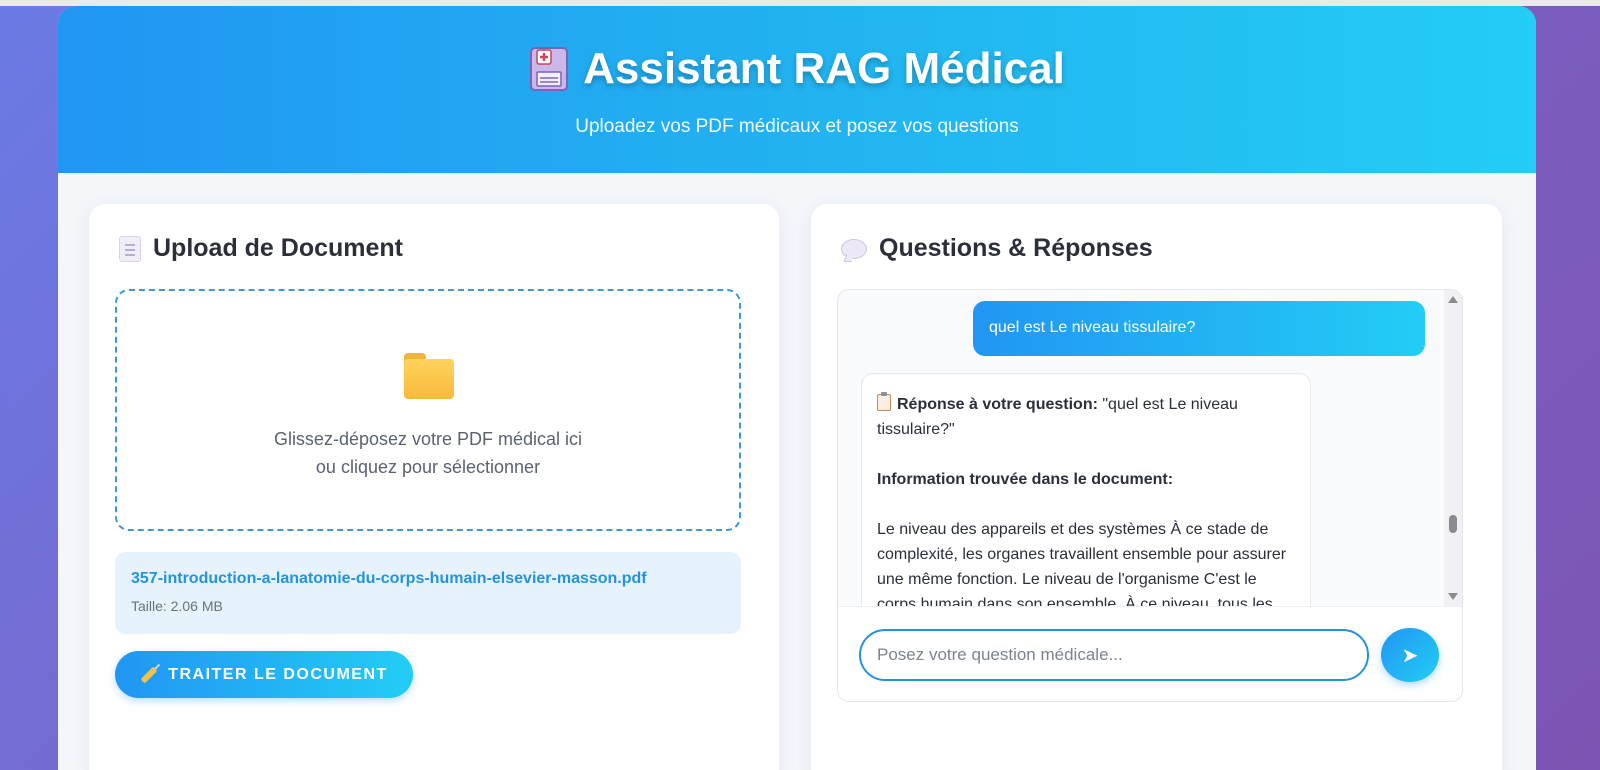 The width and height of the screenshot is (1600, 770). I want to click on scroll-up-arrow-icon, so click(1453, 299).